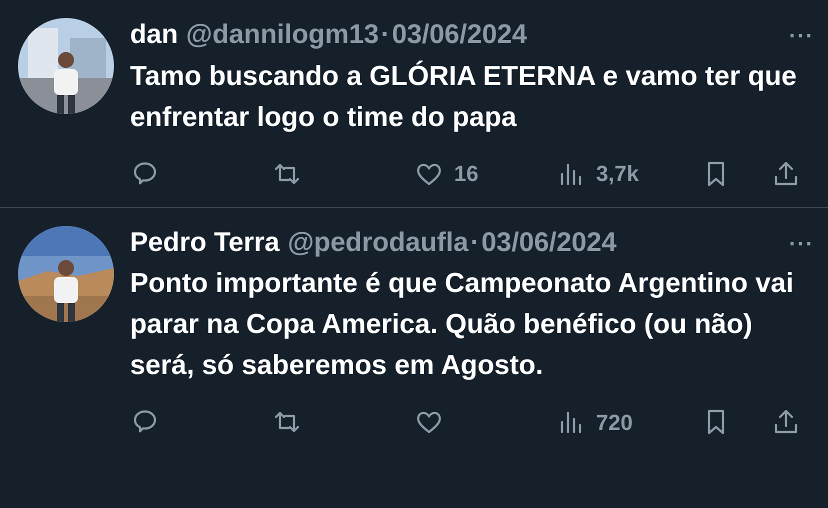 Image resolution: width=828 pixels, height=508 pixels. I want to click on view-count: 720, so click(614, 422).